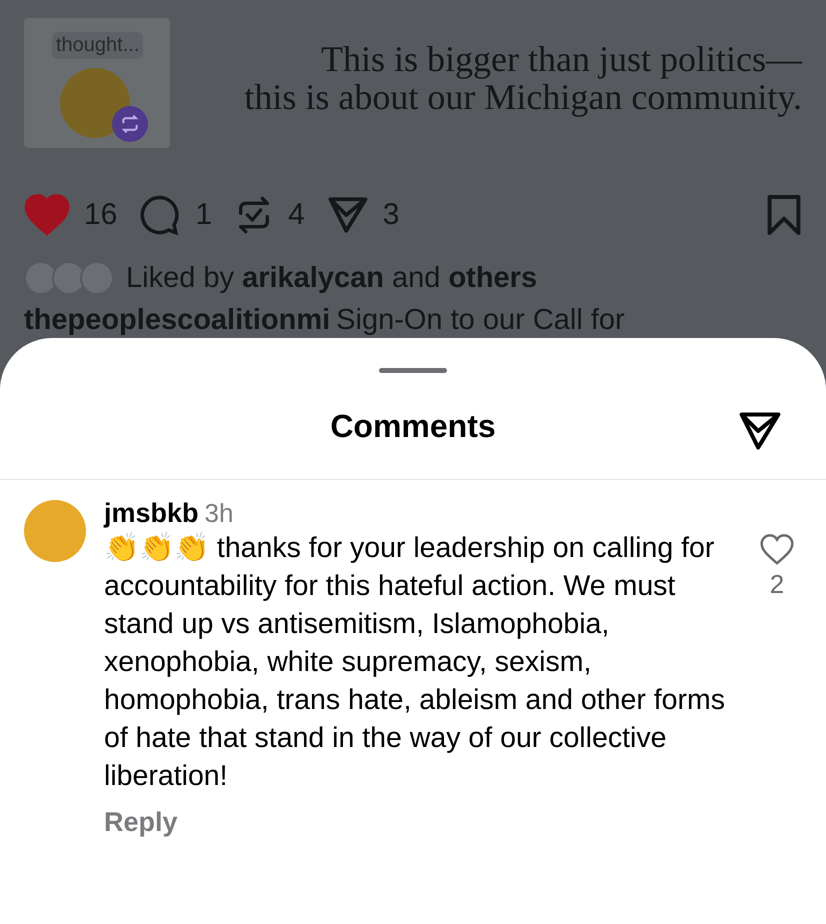 The height and width of the screenshot is (924, 826). Describe the element at coordinates (522, 78) in the screenshot. I see `quote-text: This is bigger than just politics— this is about our Michigan community.` at that location.